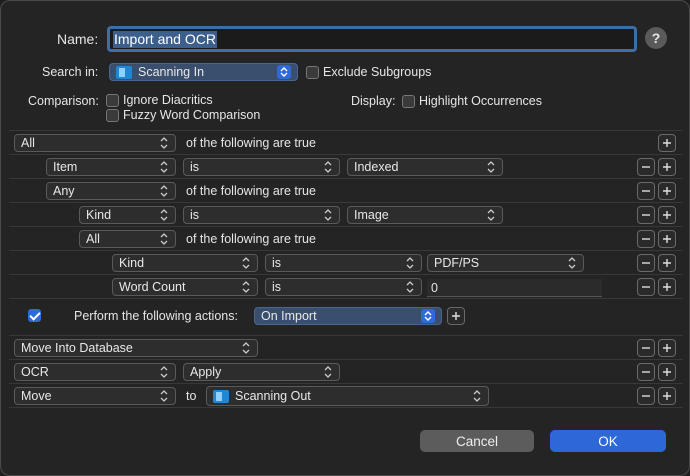 The width and height of the screenshot is (690, 476). I want to click on cancel-button: Cancel, so click(477, 441).